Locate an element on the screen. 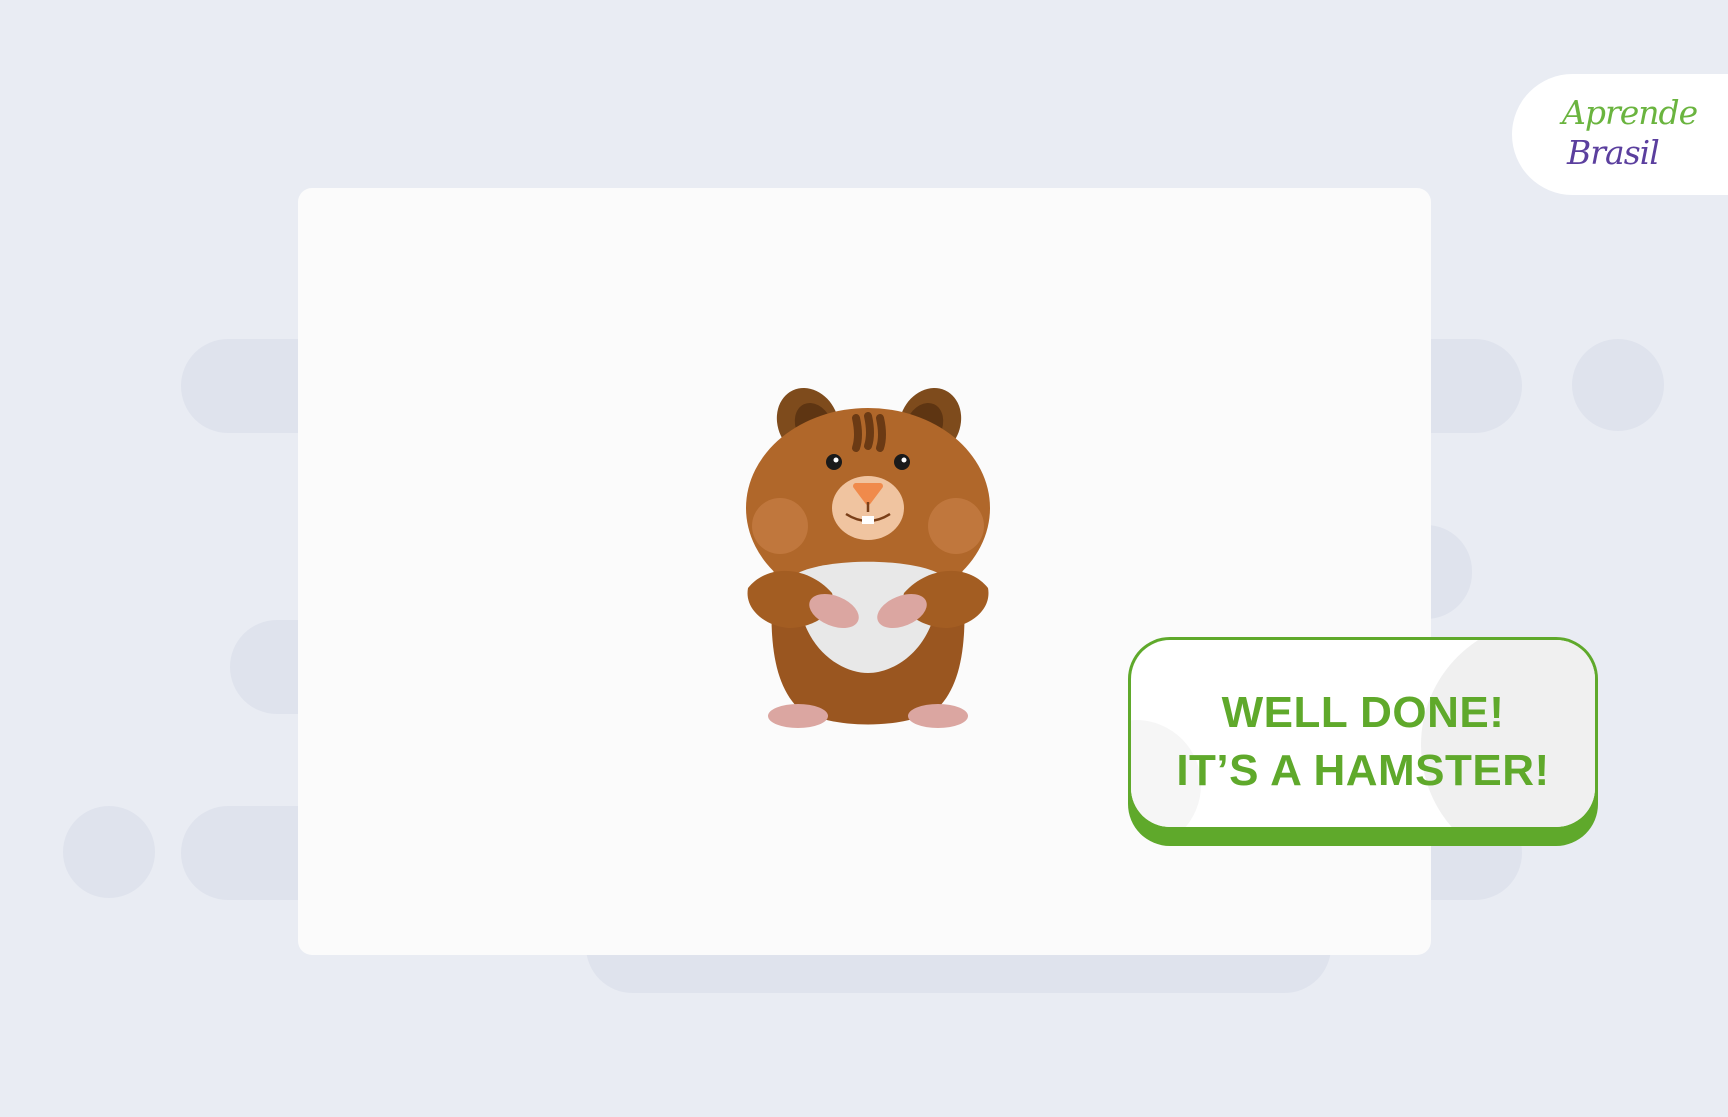 This screenshot has height=1117, width=1728. feedback-message: WELL DONE! IT’S A HAMSTER! is located at coordinates (1363, 742).